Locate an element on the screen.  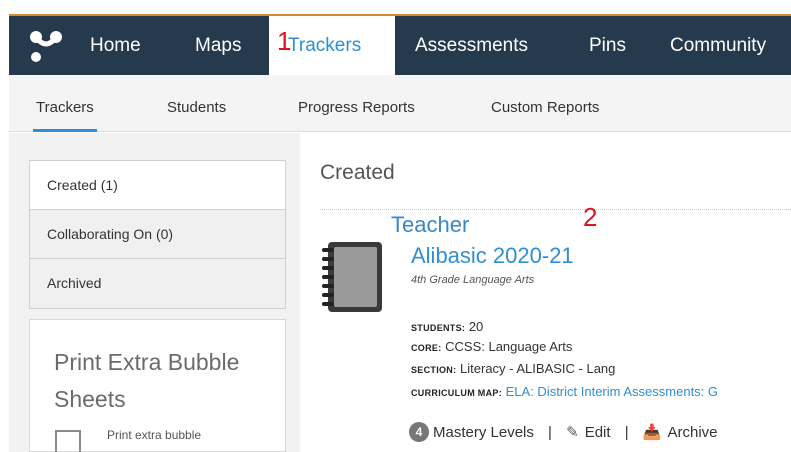
mastery-count-badge: 4 is located at coordinates (419, 432).